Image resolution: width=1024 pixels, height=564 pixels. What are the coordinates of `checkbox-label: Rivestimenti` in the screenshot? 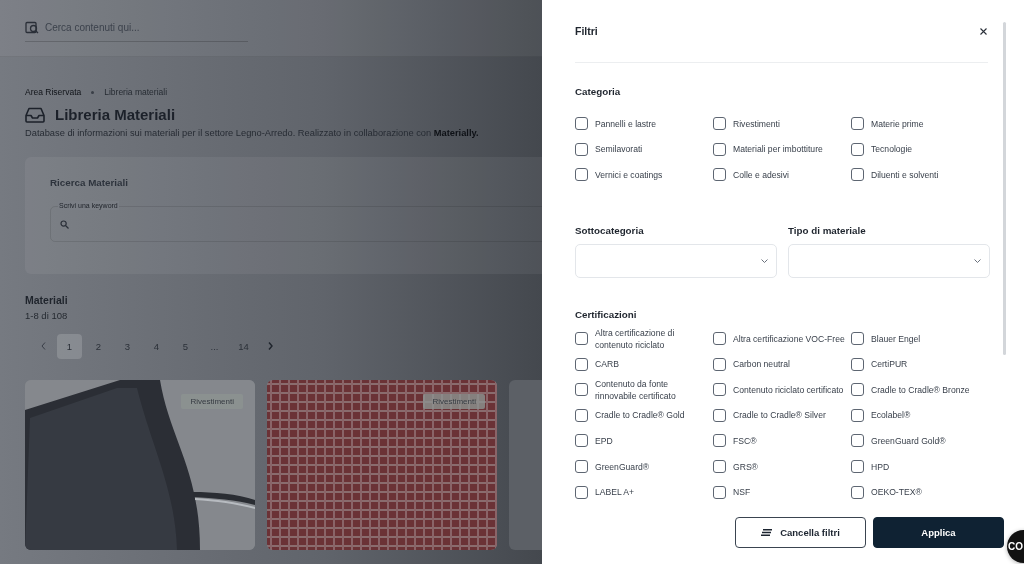 It's located at (756, 123).